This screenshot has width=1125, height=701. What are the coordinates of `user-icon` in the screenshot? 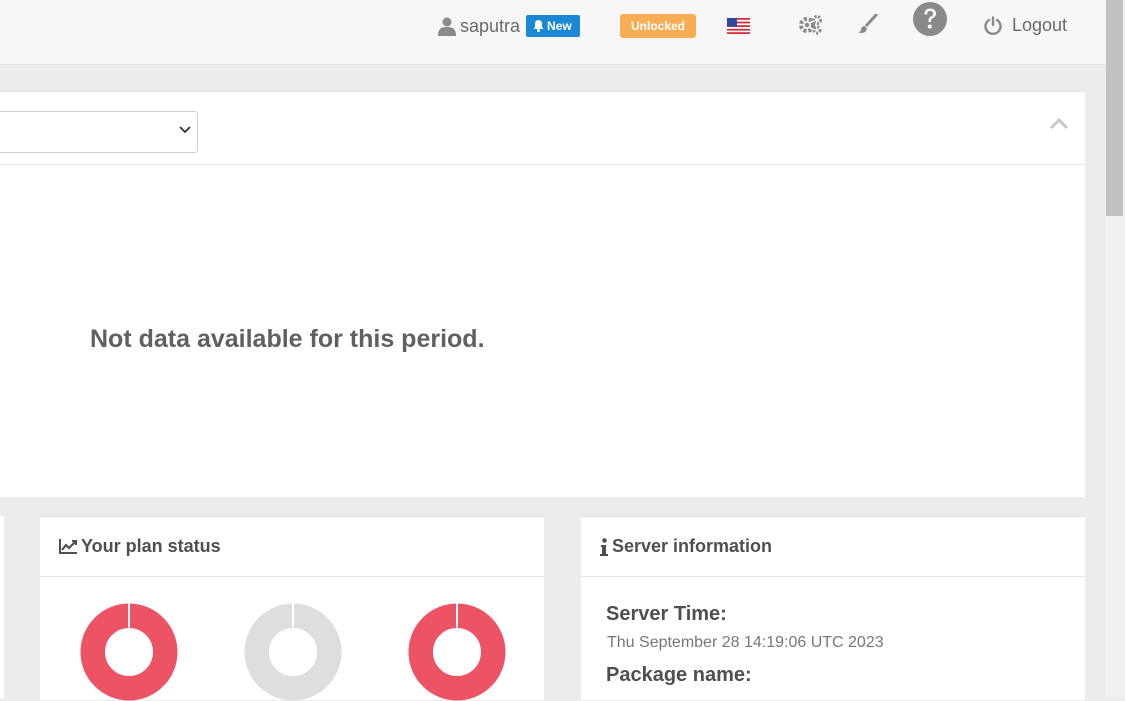 It's located at (447, 26).